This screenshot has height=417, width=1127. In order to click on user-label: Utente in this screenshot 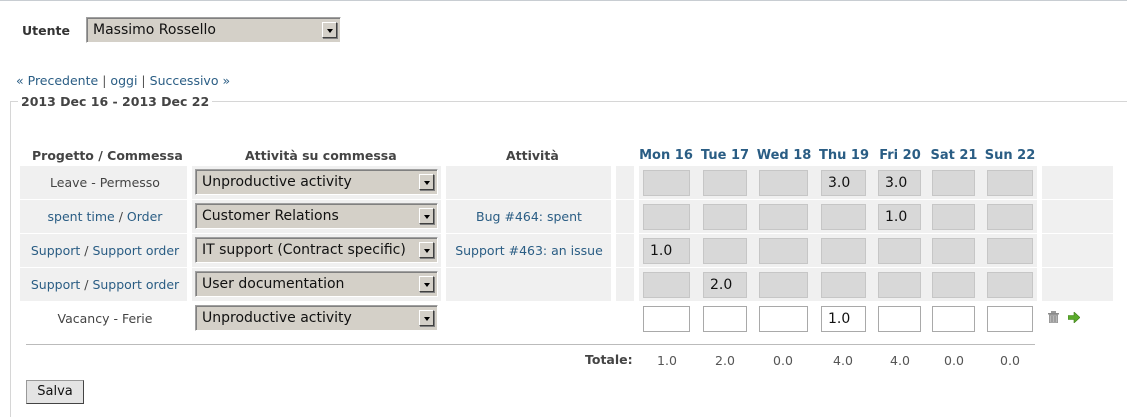, I will do `click(46, 30)`.